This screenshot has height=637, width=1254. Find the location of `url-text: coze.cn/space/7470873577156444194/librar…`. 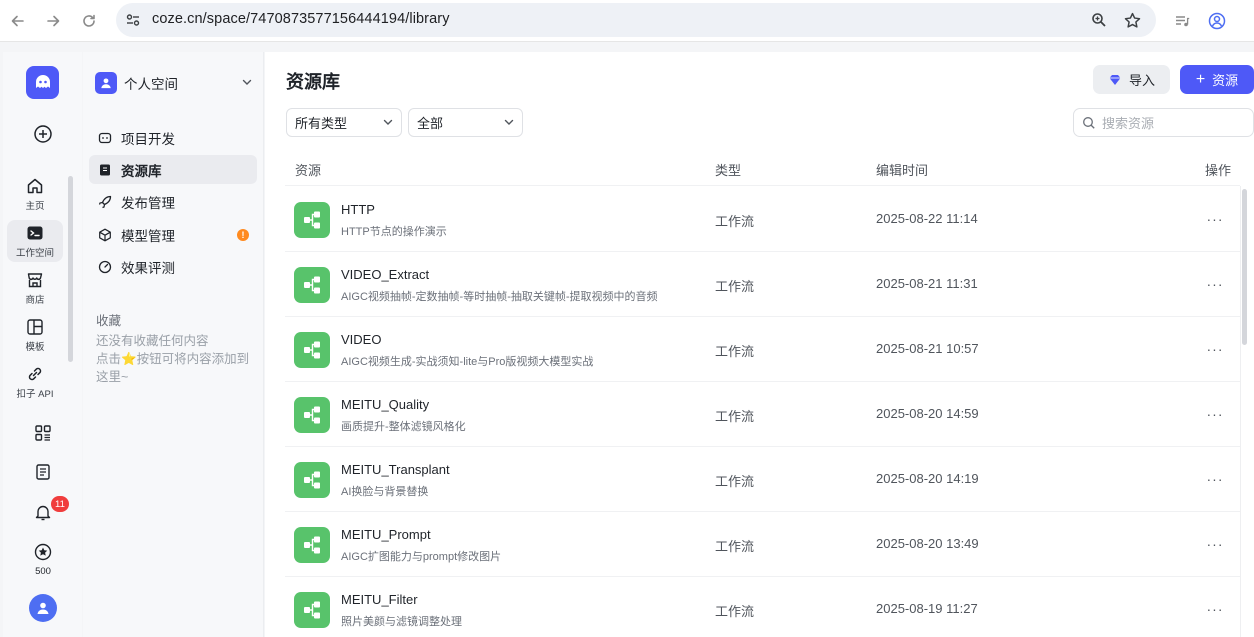

url-text: coze.cn/space/7470873577156444194/librar… is located at coordinates (301, 19).